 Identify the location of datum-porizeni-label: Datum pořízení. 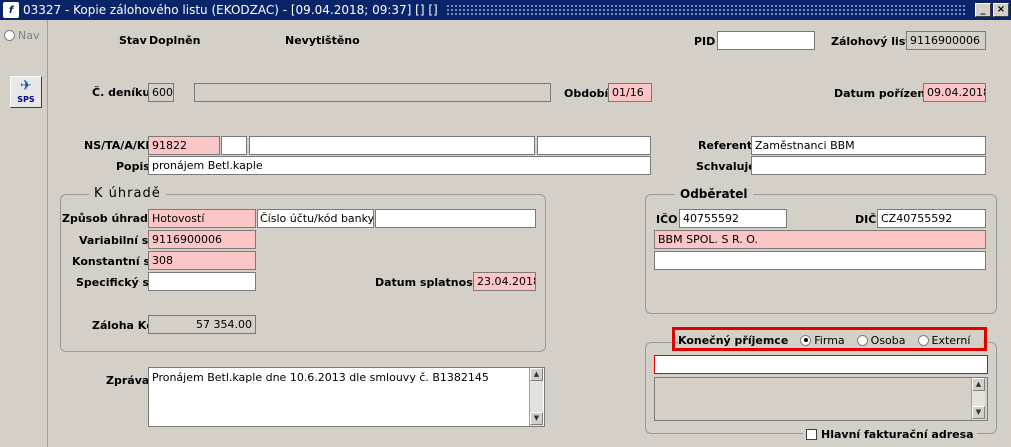
(882, 93).